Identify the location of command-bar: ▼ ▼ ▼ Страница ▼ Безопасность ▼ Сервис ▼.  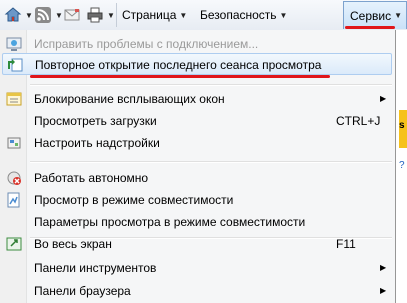
(203, 15).